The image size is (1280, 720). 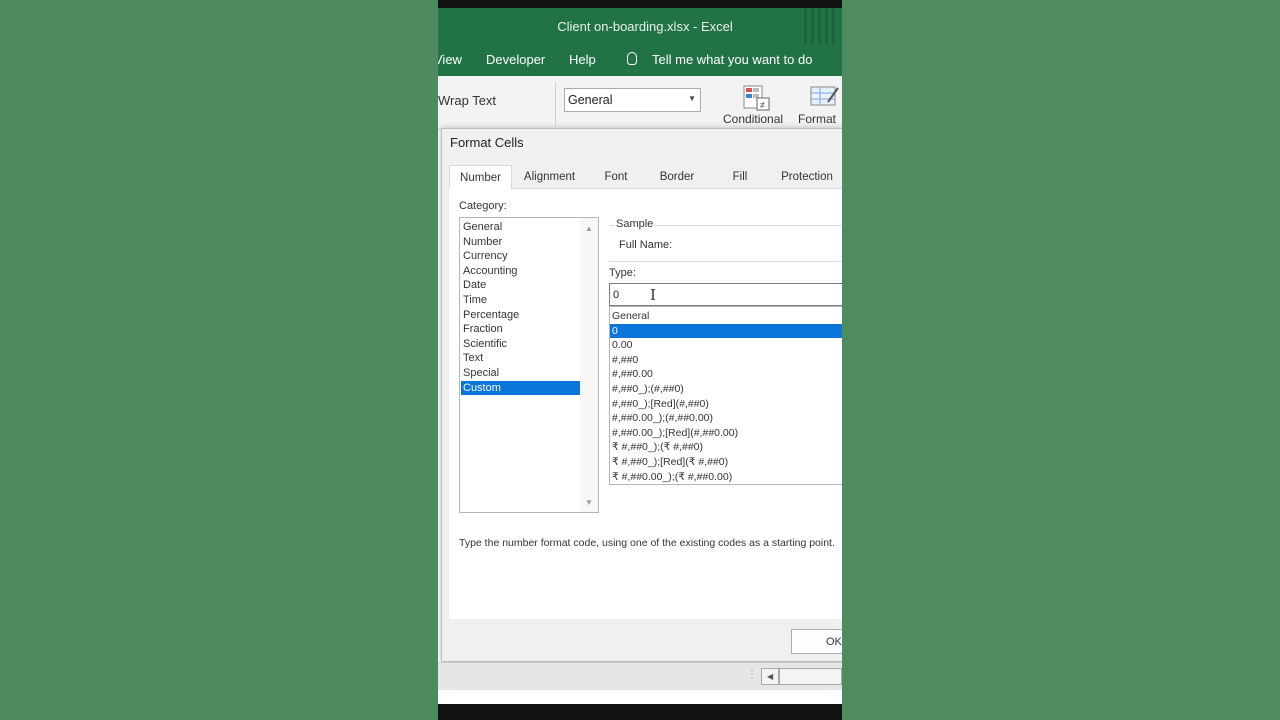 I want to click on type-list-item-selected: 0, so click(x=726, y=330).